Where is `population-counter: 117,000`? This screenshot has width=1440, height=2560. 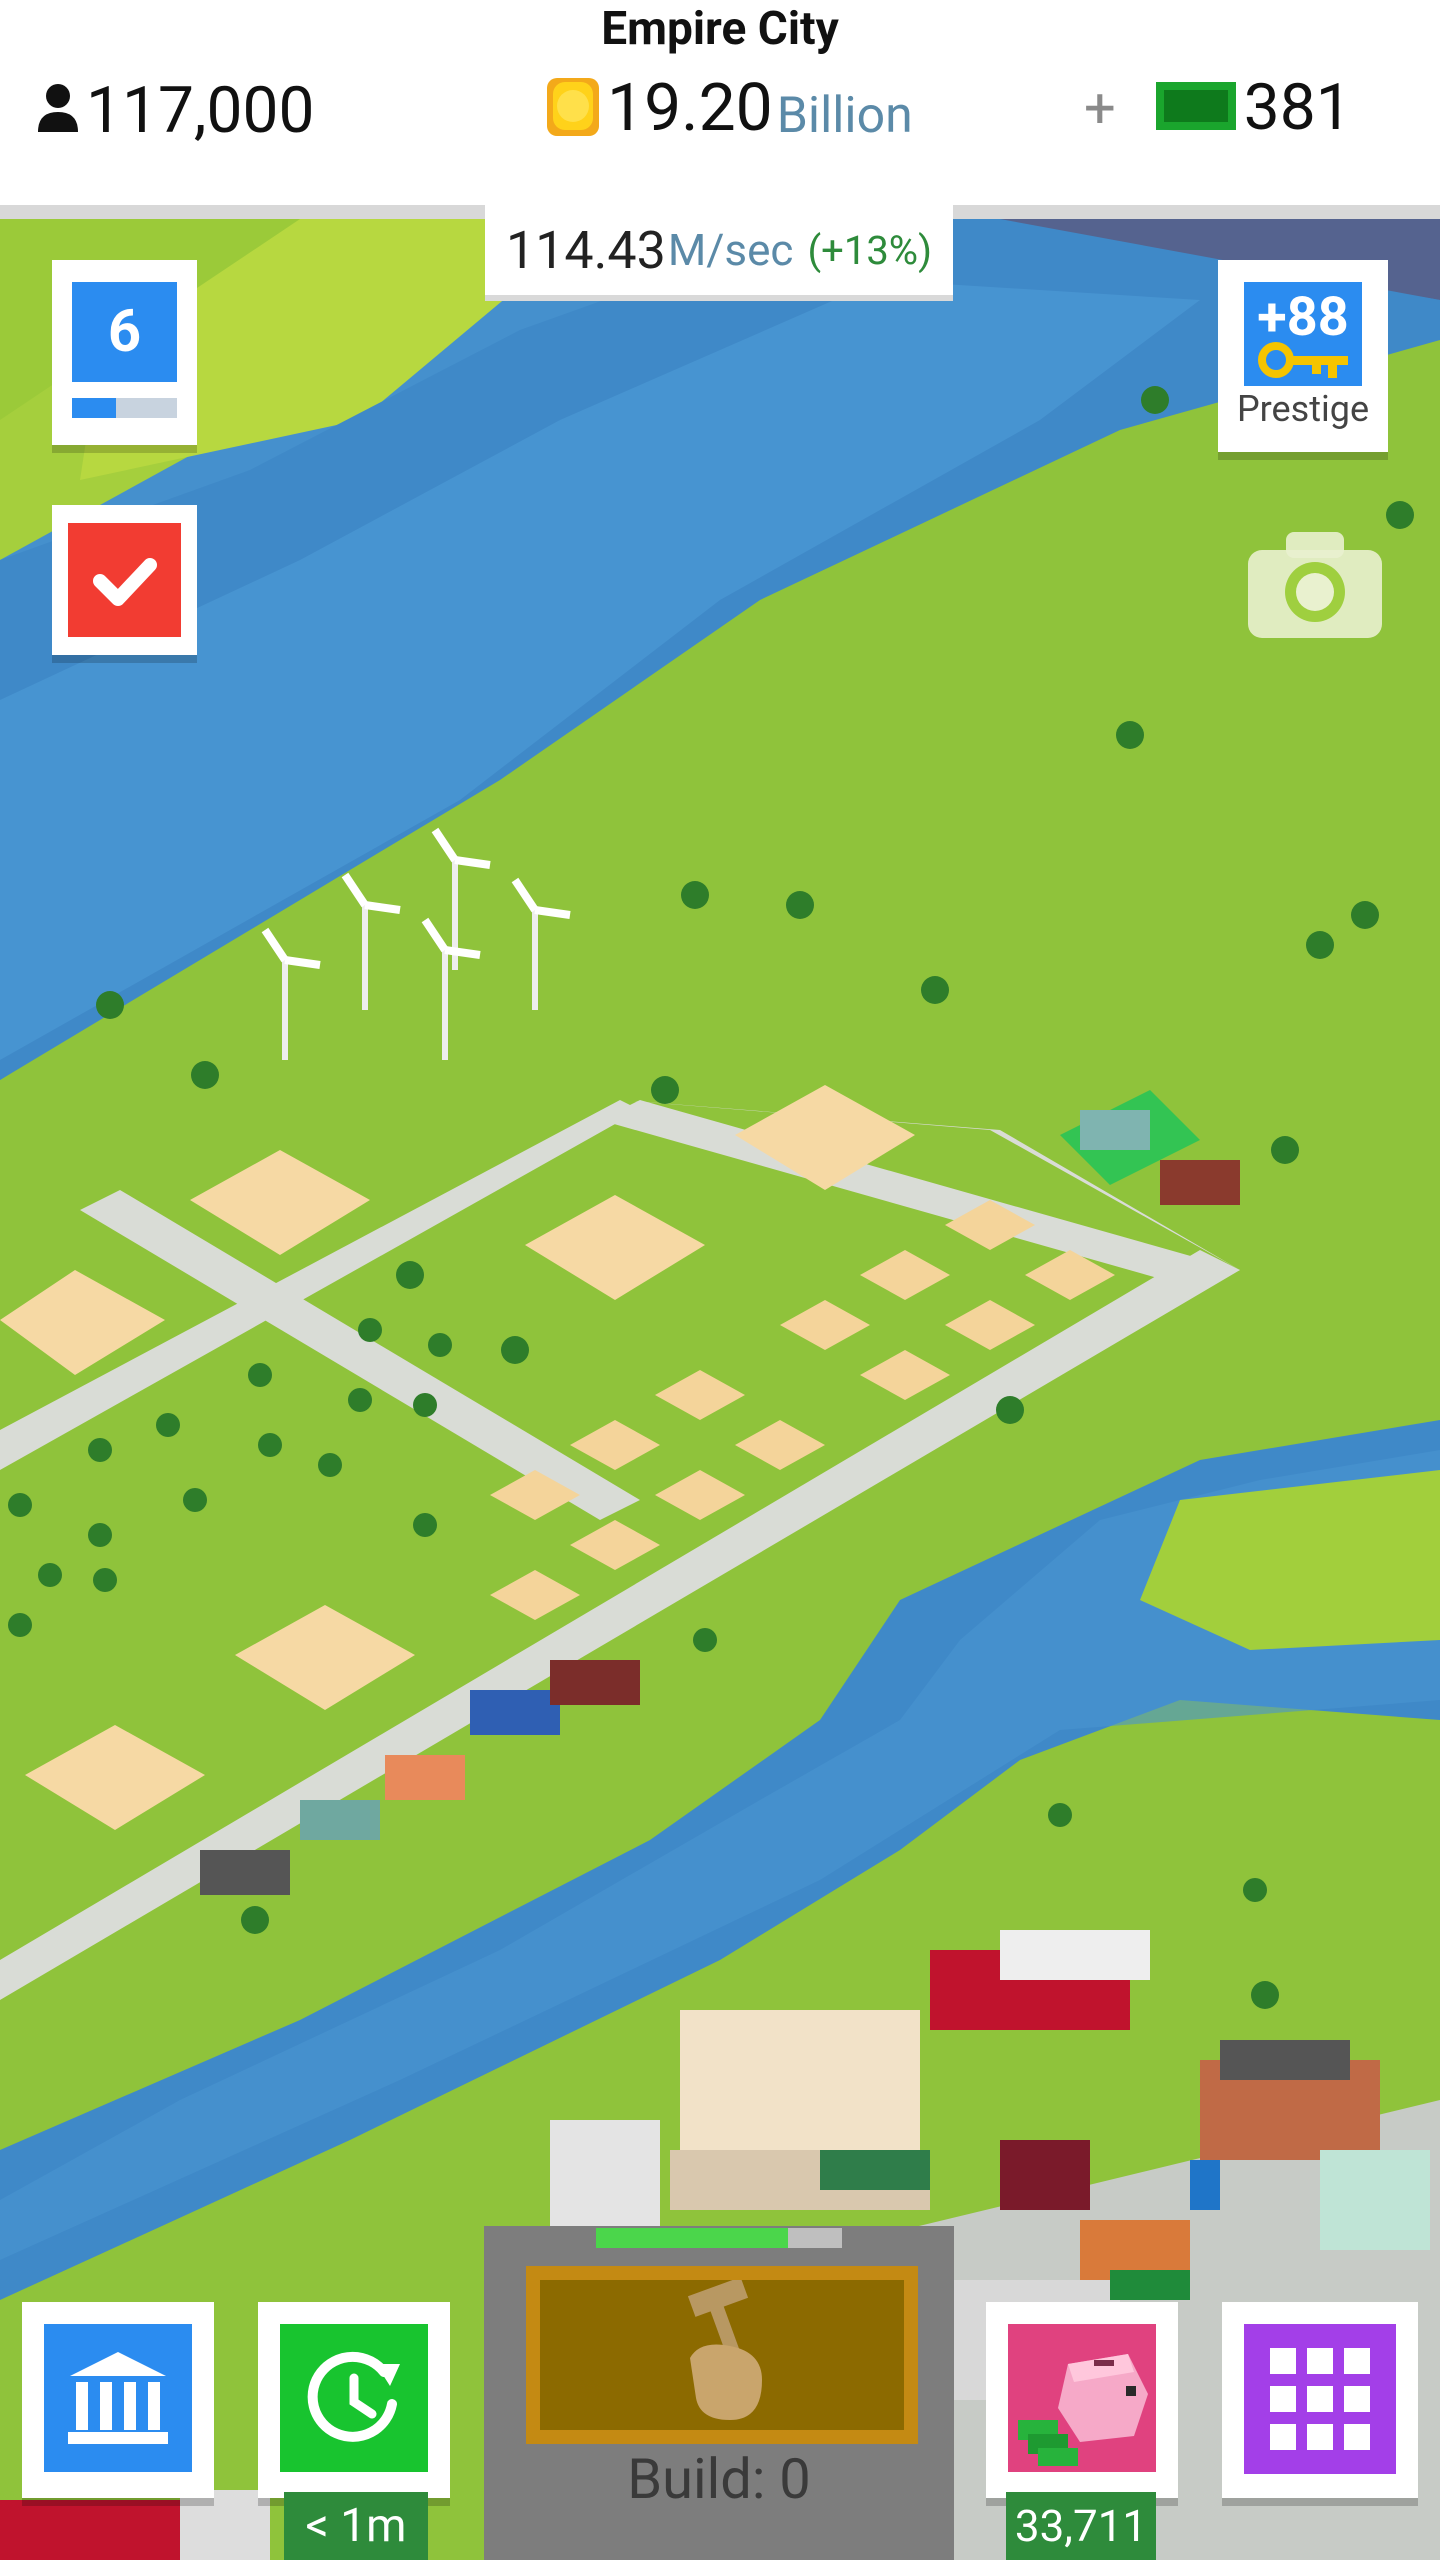
population-counter: 117,000 is located at coordinates (175, 110).